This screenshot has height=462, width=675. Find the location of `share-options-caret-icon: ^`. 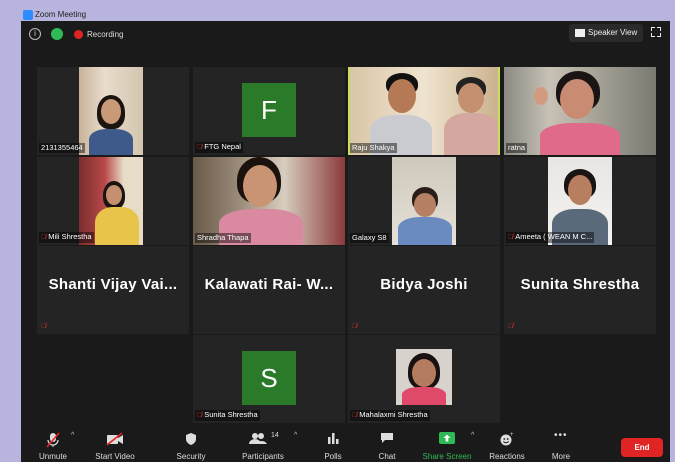

share-options-caret-icon: ^ is located at coordinates (472, 435).